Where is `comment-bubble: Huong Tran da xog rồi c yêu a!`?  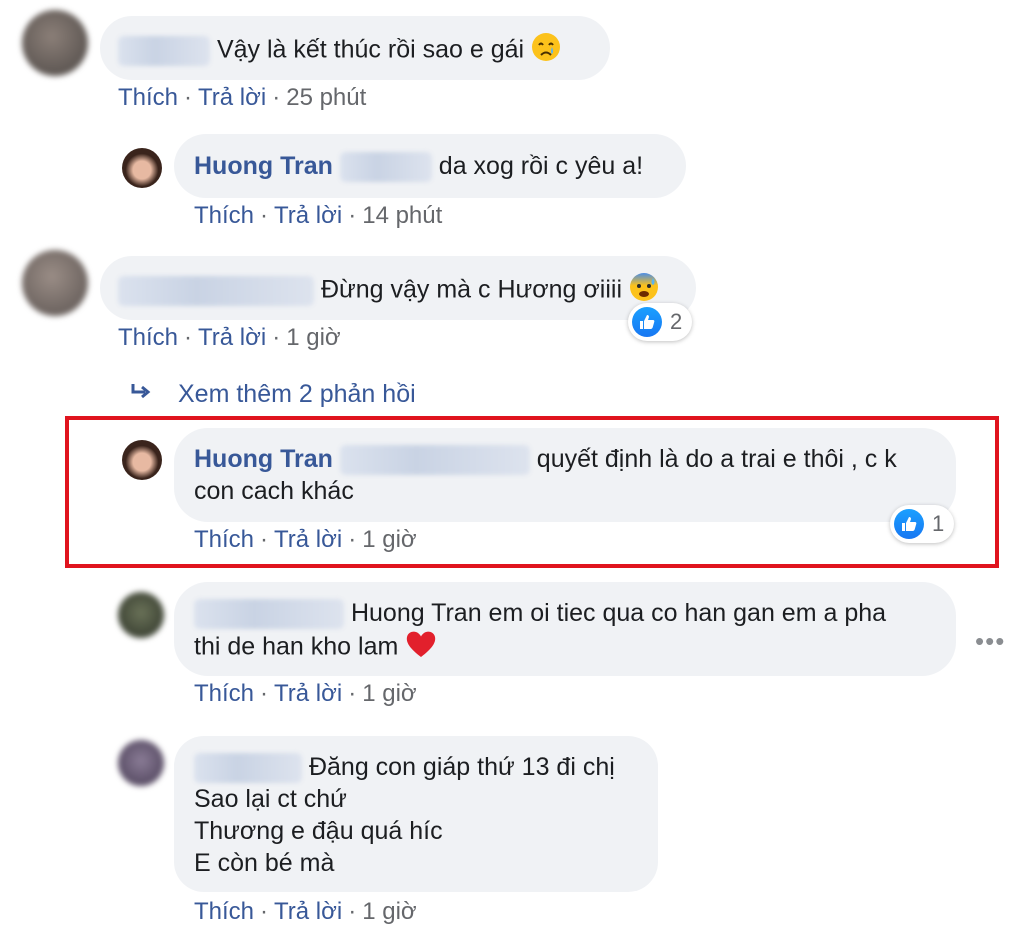
comment-bubble: Huong Tran da xog rồi c yêu a! is located at coordinates (430, 166).